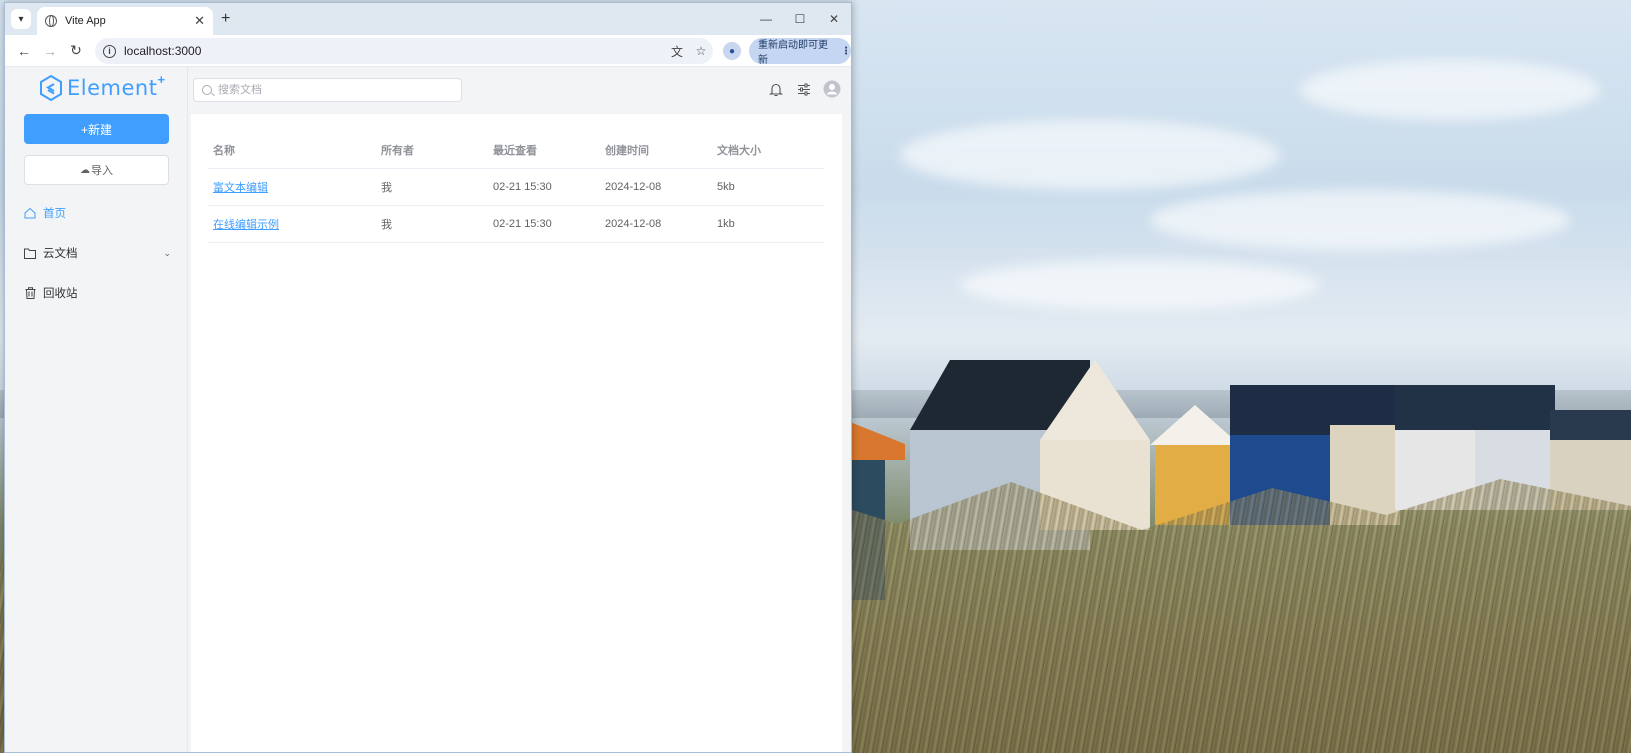 Image resolution: width=1631 pixels, height=753 pixels. I want to click on new-tab-button: +, so click(225, 19).